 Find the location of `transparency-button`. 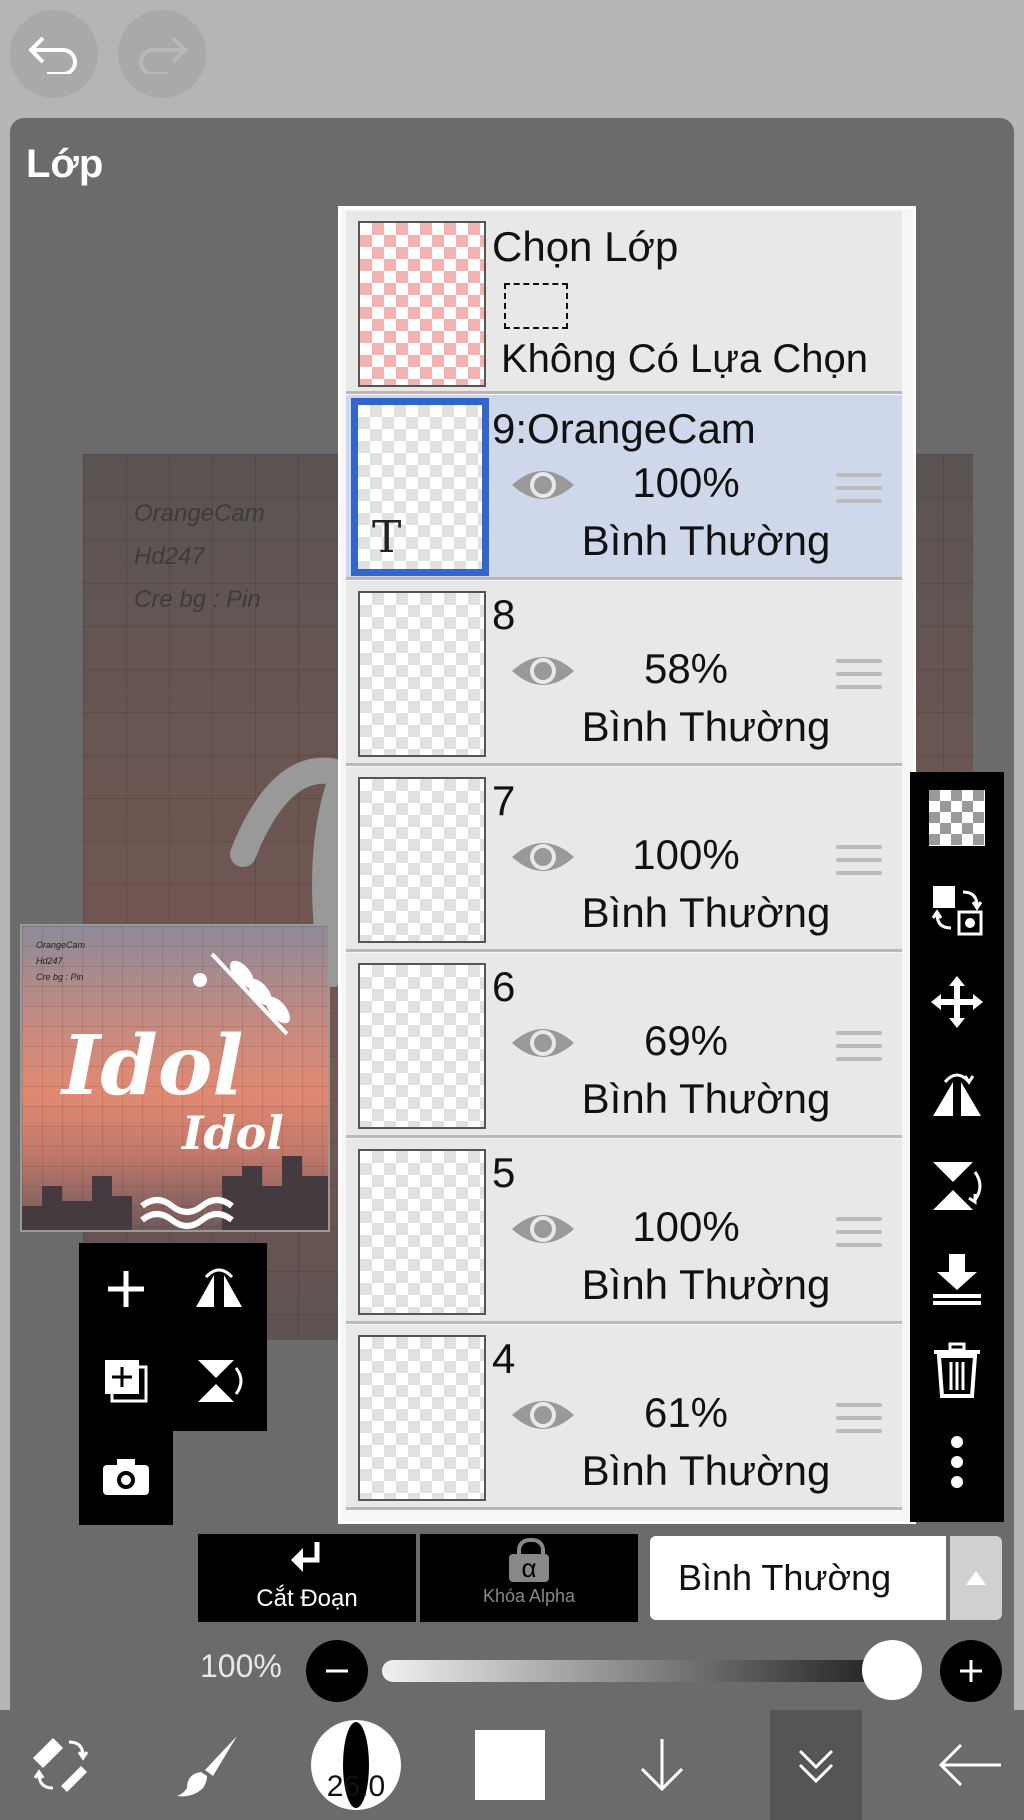

transparency-button is located at coordinates (957, 818).